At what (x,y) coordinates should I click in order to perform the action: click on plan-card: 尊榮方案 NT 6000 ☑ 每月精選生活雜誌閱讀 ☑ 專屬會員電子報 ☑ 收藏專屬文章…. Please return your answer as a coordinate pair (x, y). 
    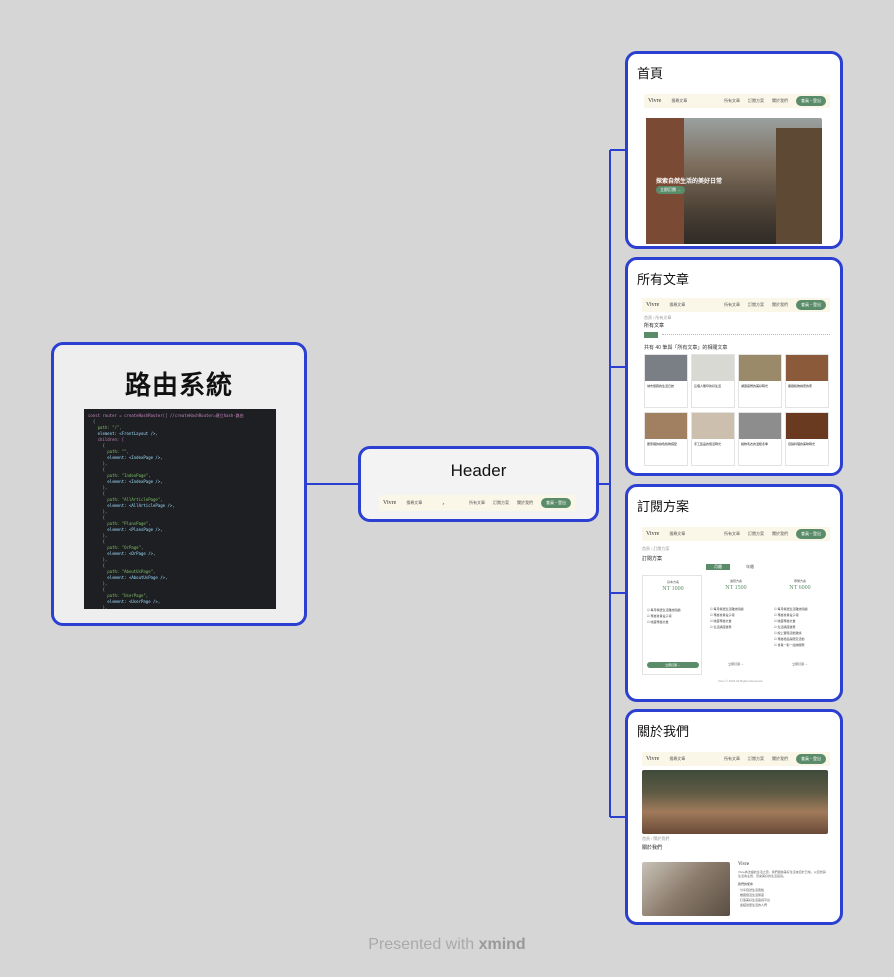
    Looking at the image, I should click on (800, 625).